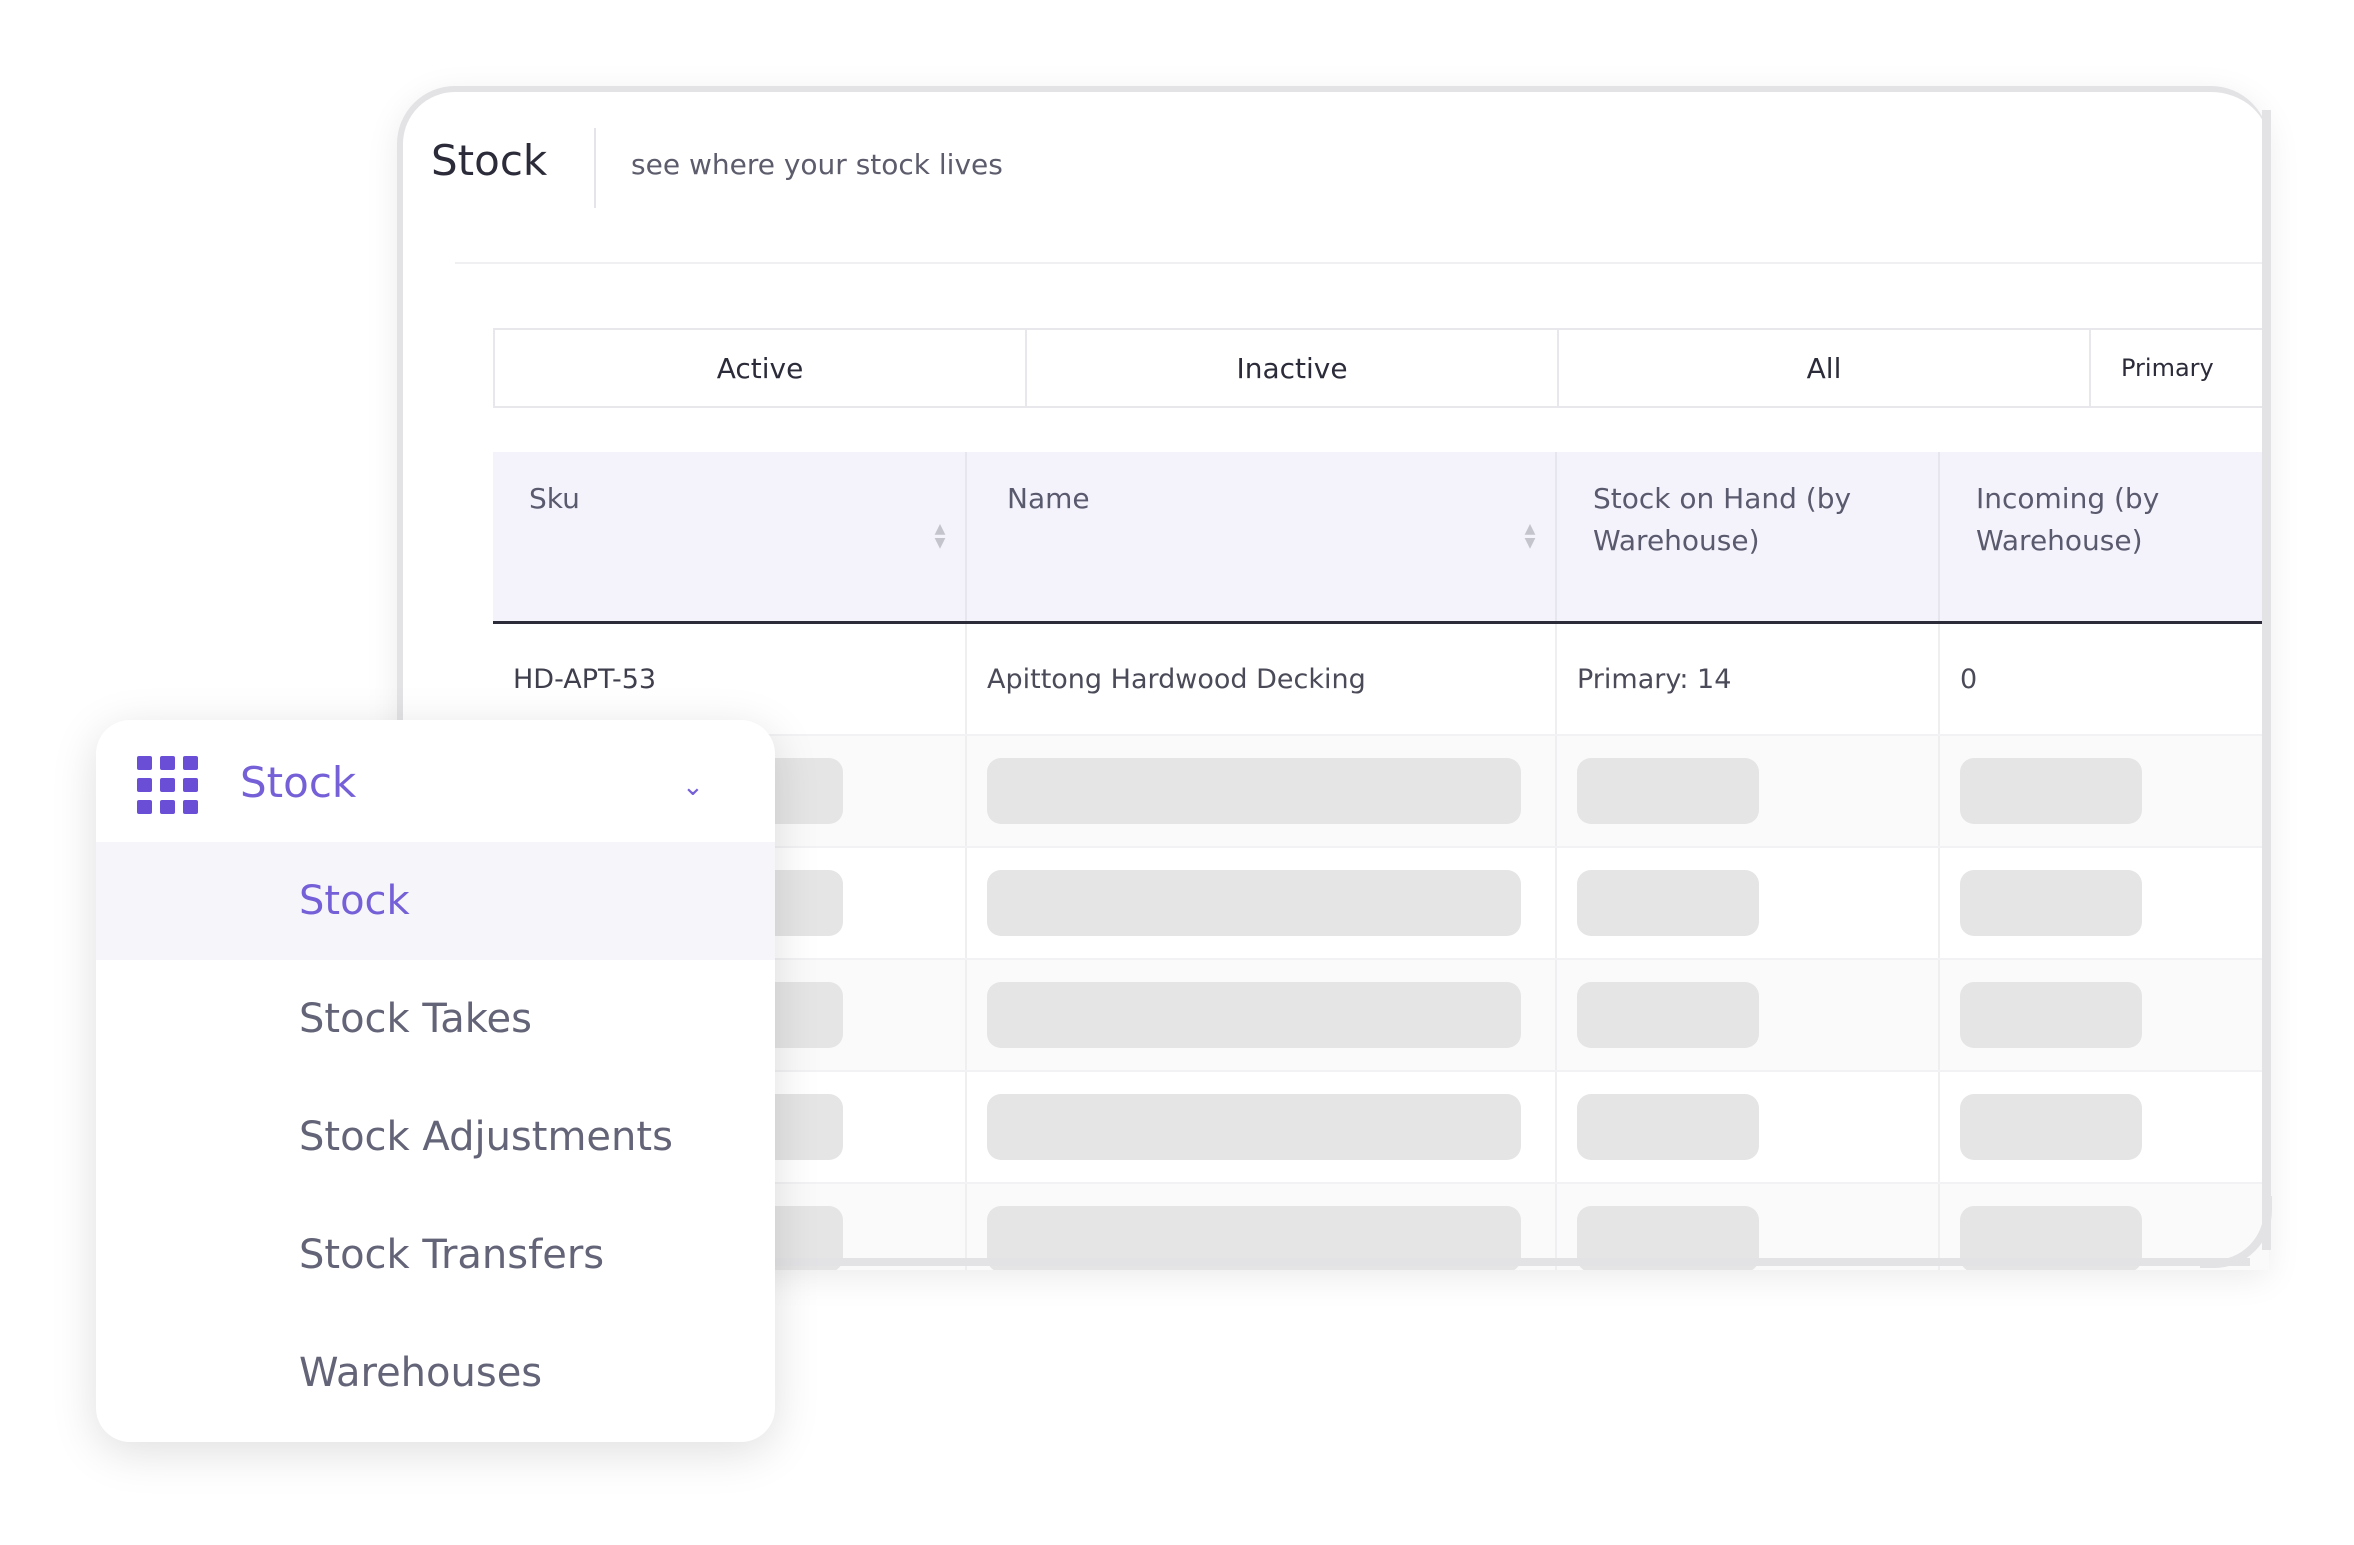 Image resolution: width=2354 pixels, height=1545 pixels. I want to click on tab-active: Active, so click(759, 368).